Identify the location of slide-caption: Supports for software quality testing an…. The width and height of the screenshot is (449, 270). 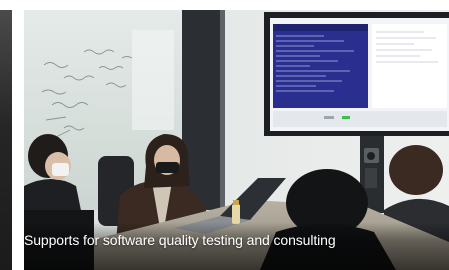
(180, 240).